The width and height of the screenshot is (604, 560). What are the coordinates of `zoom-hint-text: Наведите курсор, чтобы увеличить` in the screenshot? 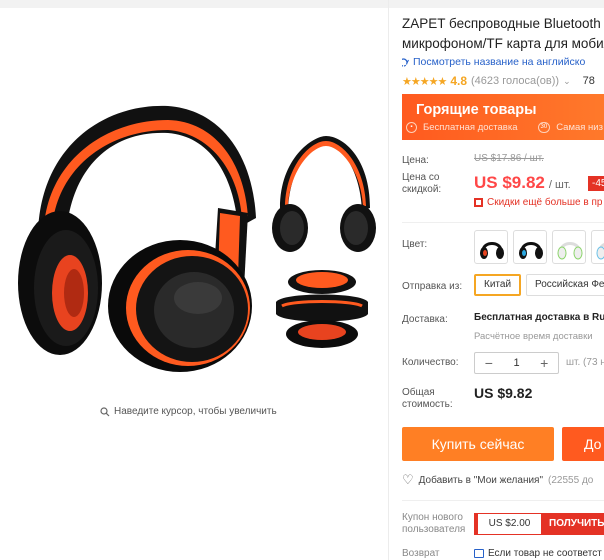 It's located at (195, 411).